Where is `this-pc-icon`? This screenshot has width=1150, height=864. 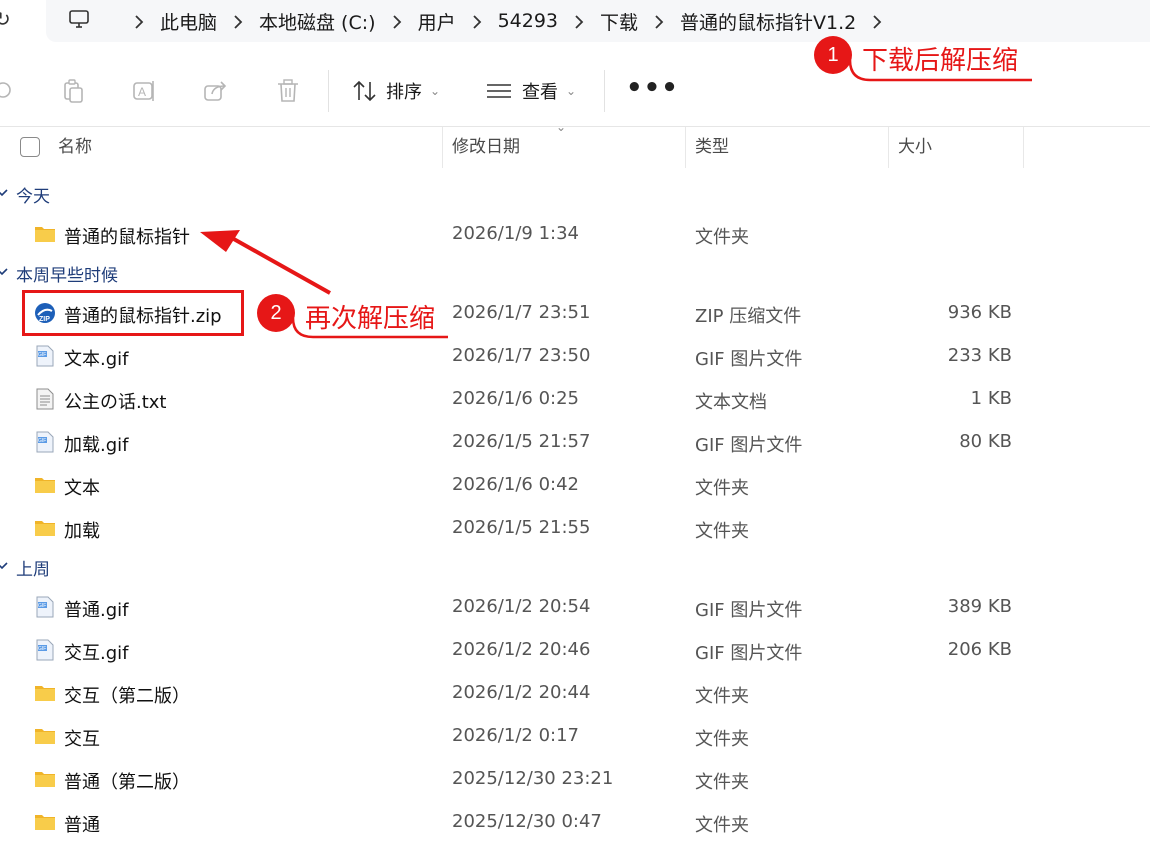 this-pc-icon is located at coordinates (79, 19).